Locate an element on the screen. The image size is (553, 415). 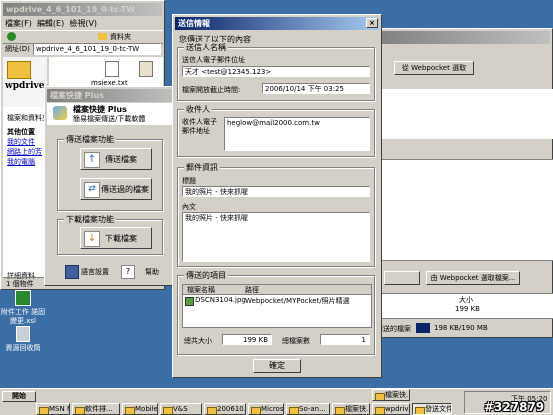
expiry-field: 2006/10/14 下午 03:25 is located at coordinates (316, 88).